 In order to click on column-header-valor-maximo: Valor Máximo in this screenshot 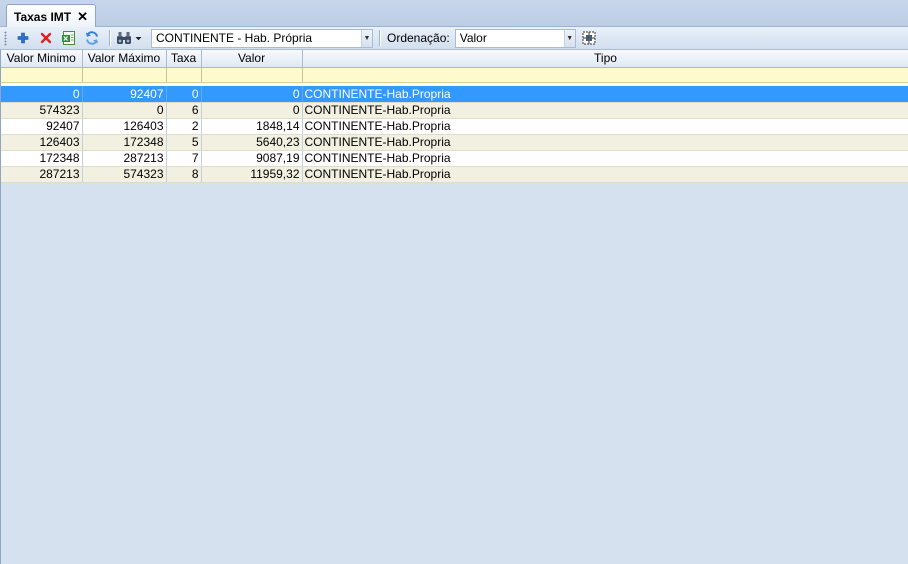, I will do `click(124, 59)`.